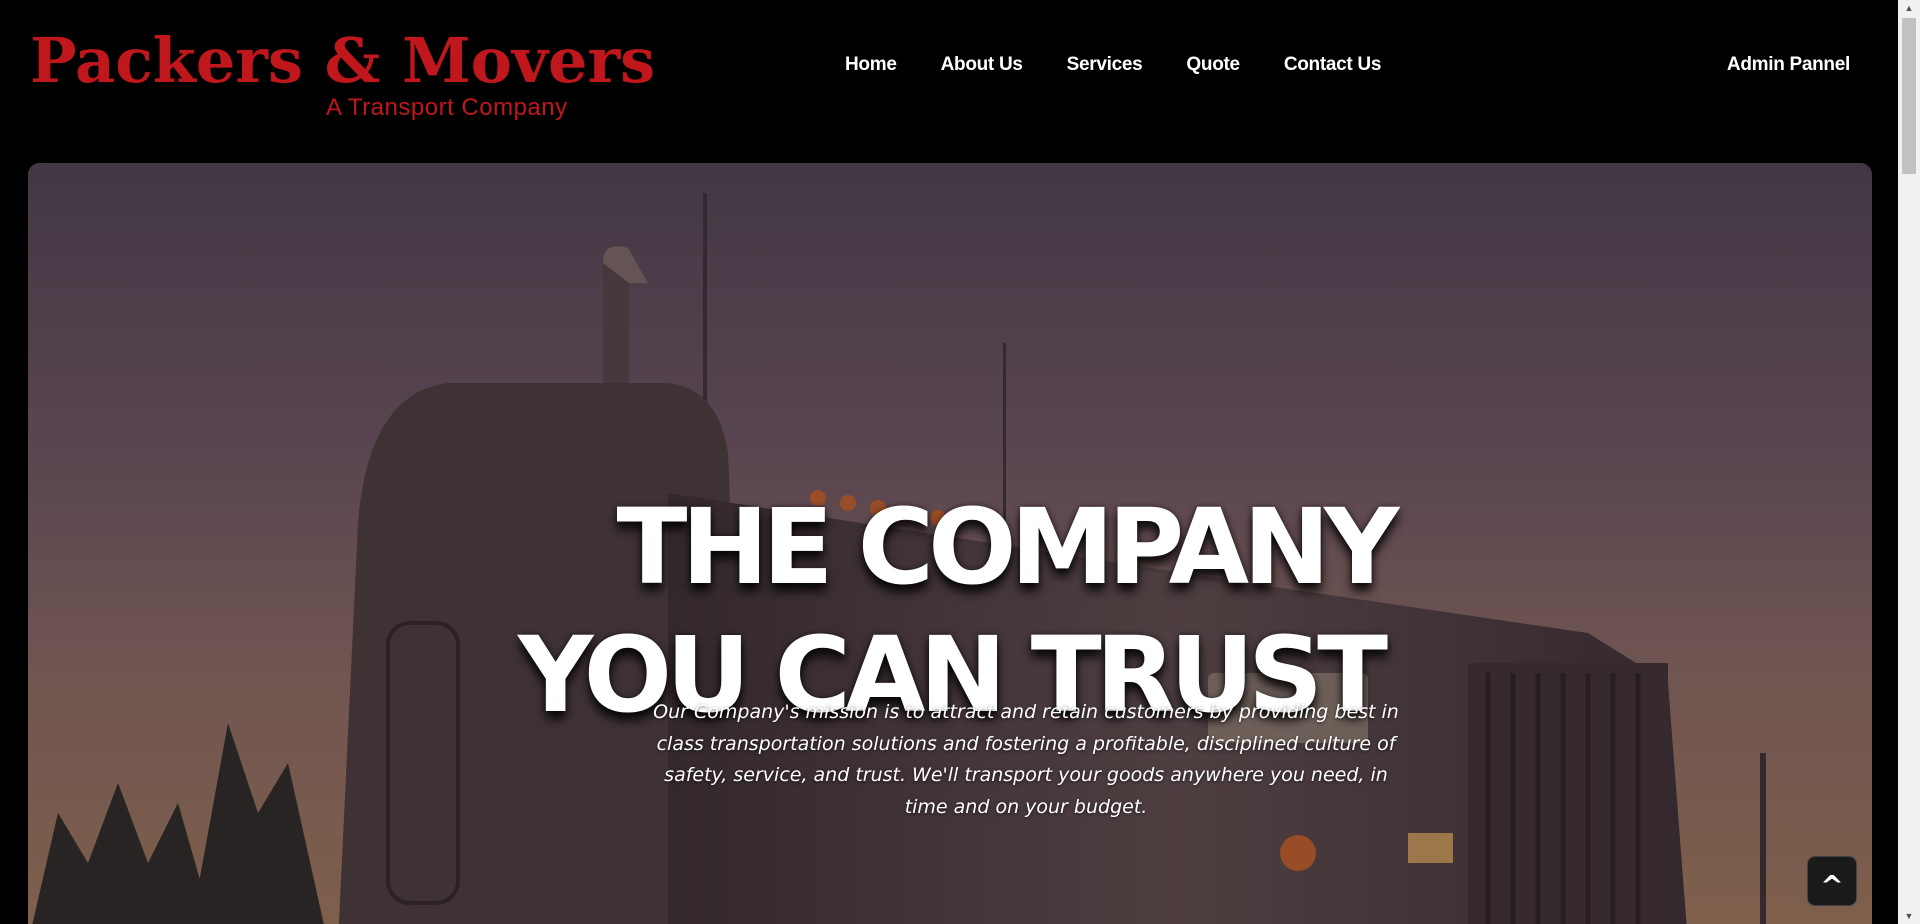 The height and width of the screenshot is (924, 1920). What do you see at coordinates (1909, 96) in the screenshot?
I see `scroll-thumb` at bounding box center [1909, 96].